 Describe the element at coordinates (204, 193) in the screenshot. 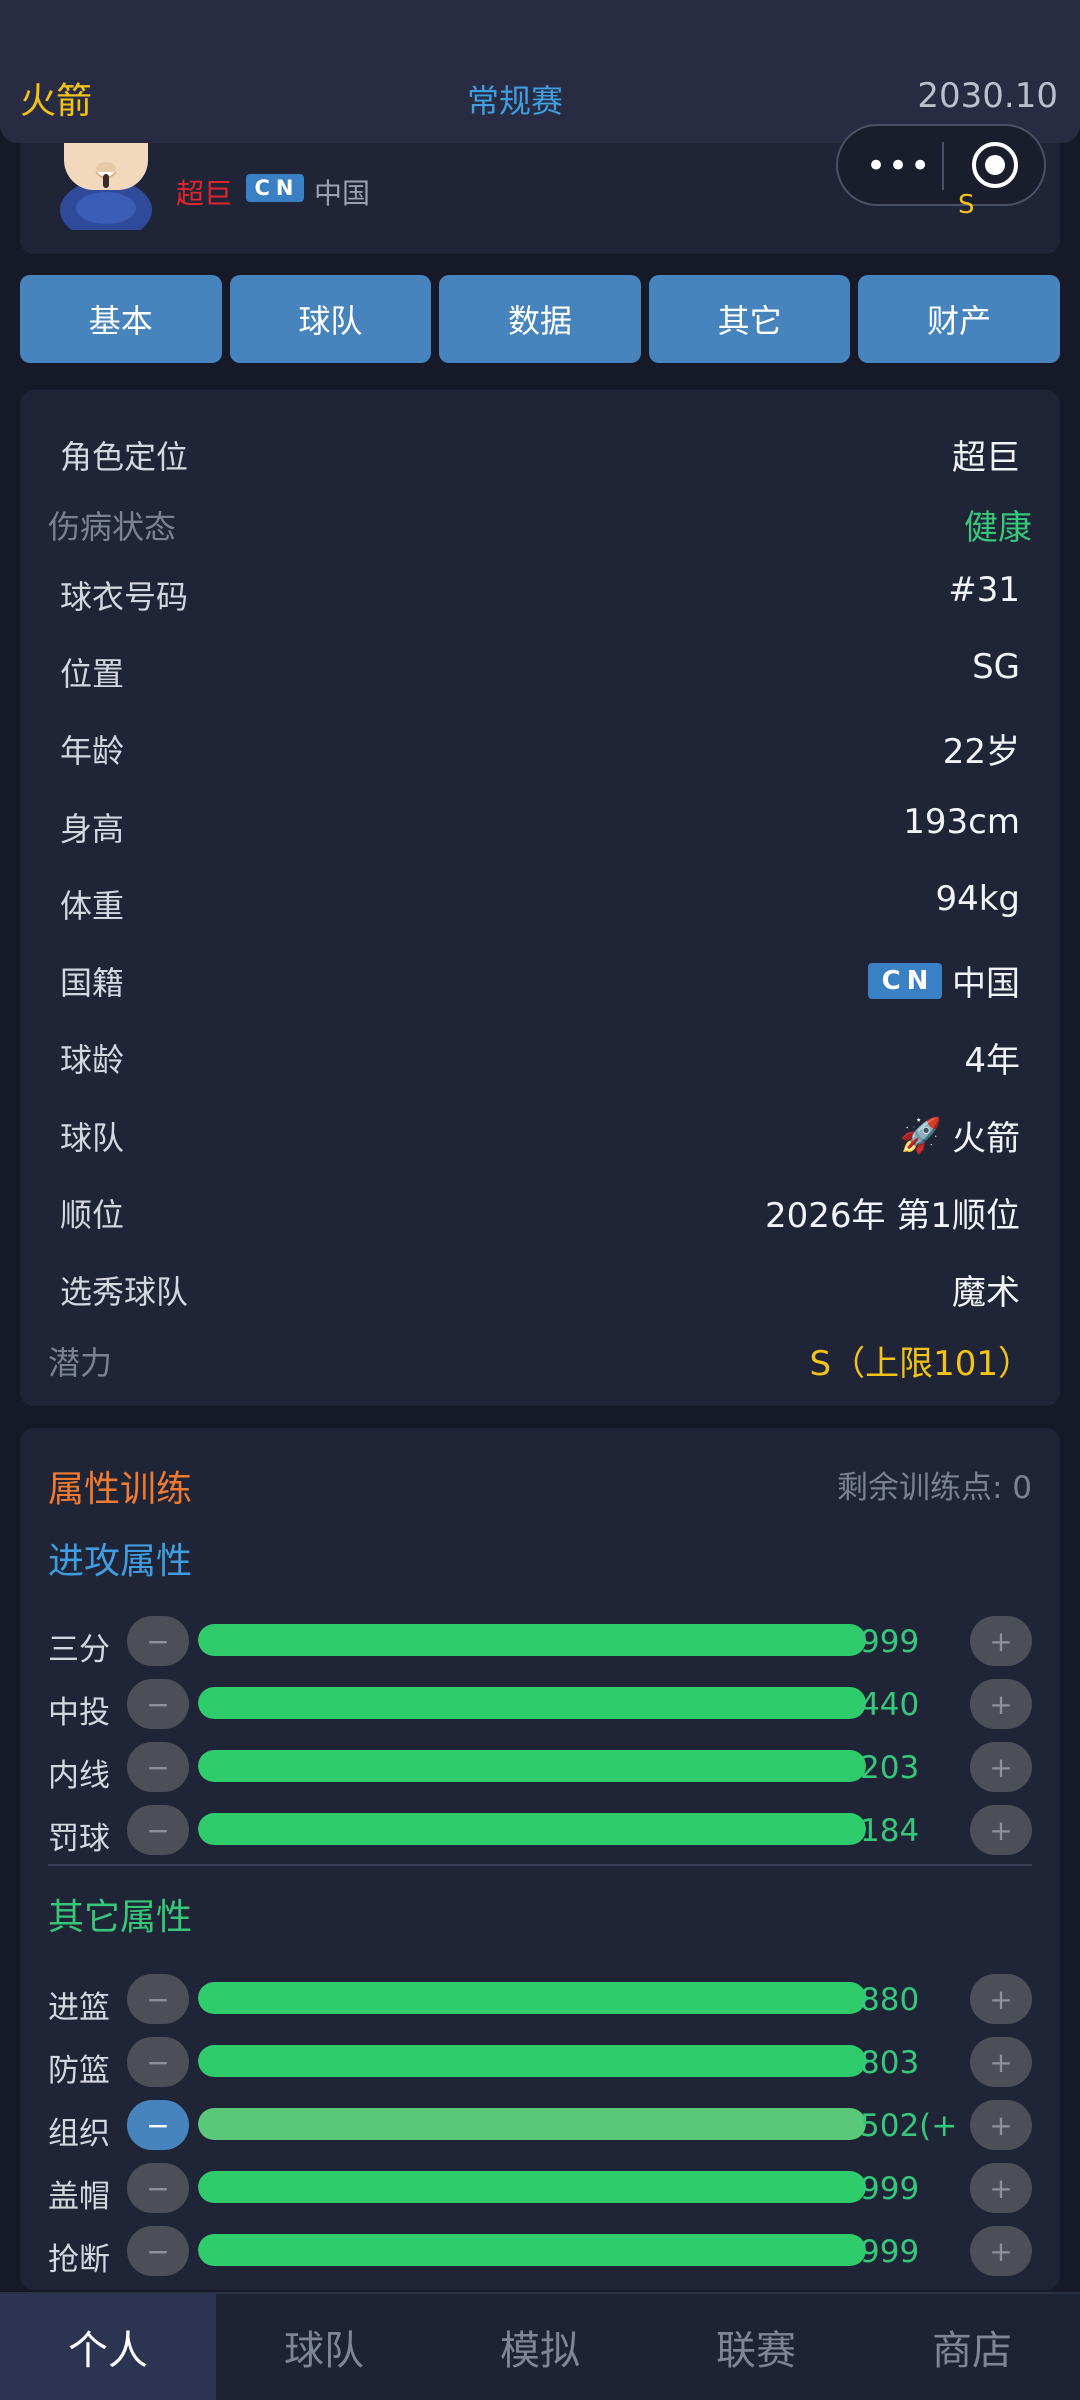

I see `role-tag: 超巨` at that location.